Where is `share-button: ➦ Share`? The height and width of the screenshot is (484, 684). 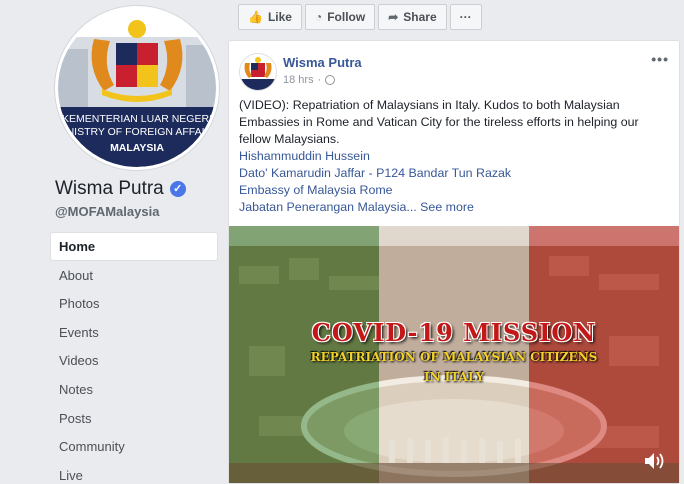
share-button: ➦ Share is located at coordinates (412, 17).